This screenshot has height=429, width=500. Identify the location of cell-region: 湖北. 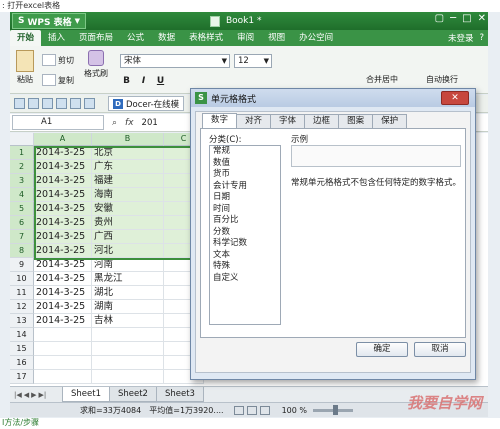
(128, 293).